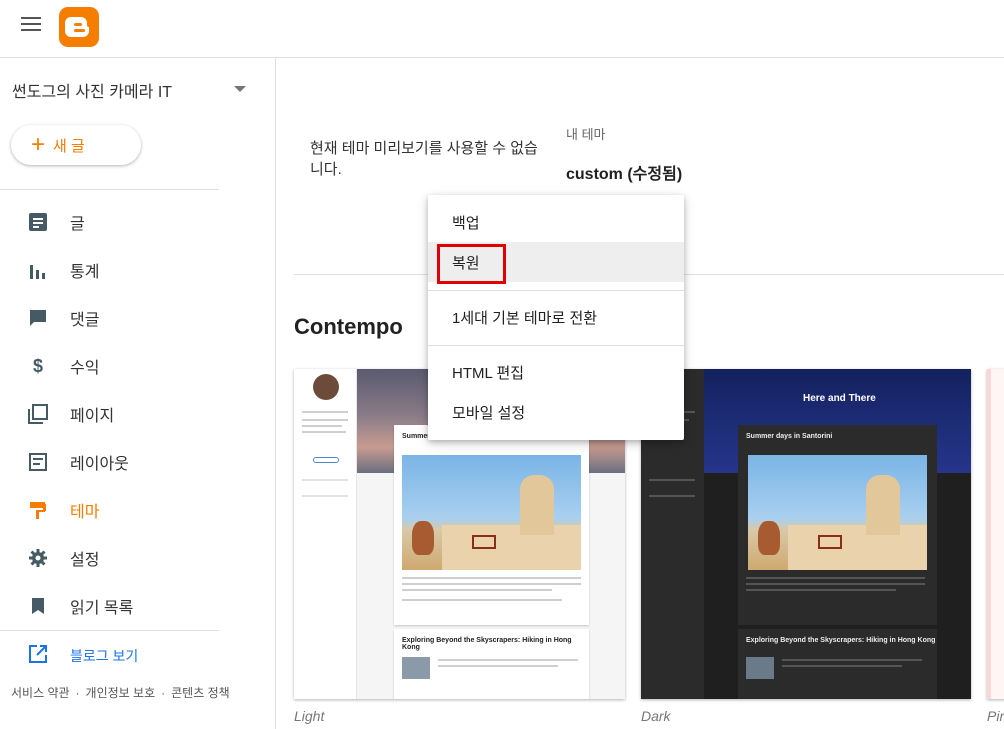 The width and height of the screenshot is (1004, 729). What do you see at coordinates (789, 436) in the screenshot?
I see `preview-post-title: Summer days in Santorini` at bounding box center [789, 436].